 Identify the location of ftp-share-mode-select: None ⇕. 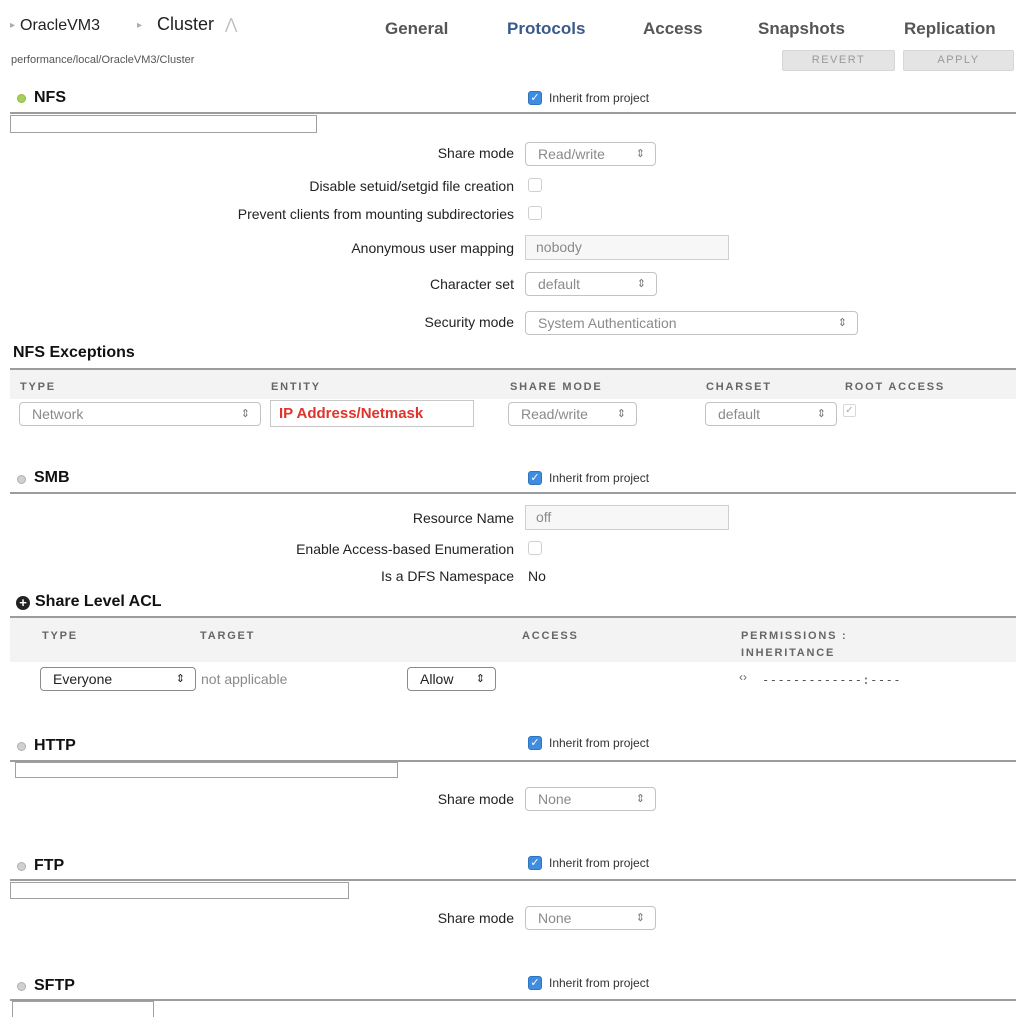
(590, 918).